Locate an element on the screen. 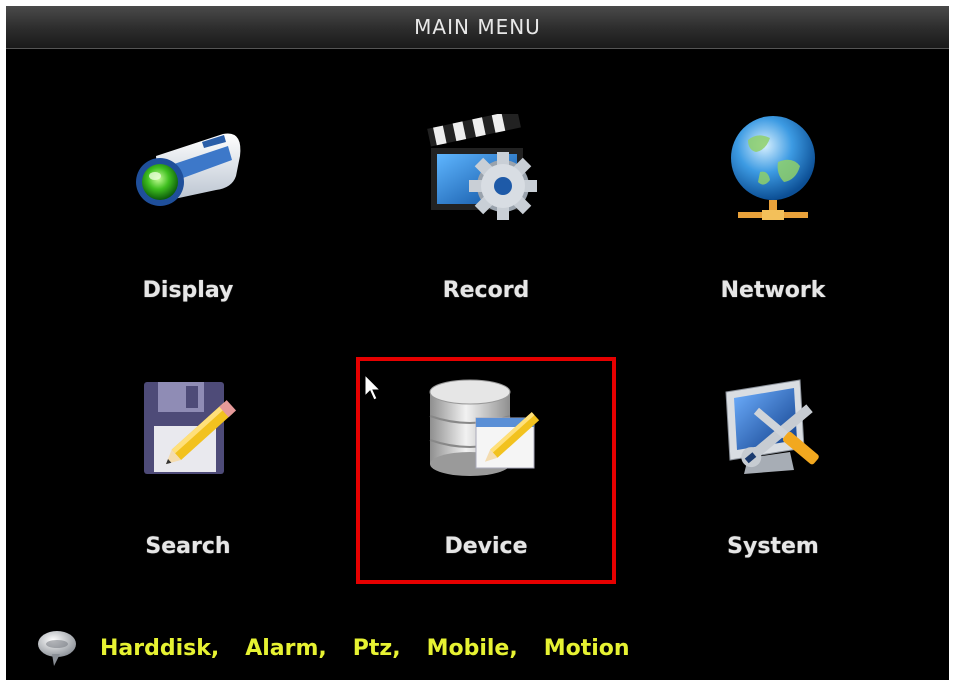 The height and width of the screenshot is (686, 955). menu-item-label: Display is located at coordinates (188, 290).